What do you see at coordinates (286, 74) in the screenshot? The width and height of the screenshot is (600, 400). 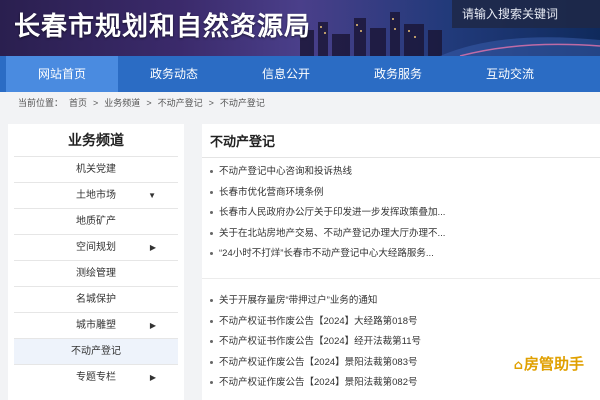 I see `nav-item-info-disclosure: 信息公开` at bounding box center [286, 74].